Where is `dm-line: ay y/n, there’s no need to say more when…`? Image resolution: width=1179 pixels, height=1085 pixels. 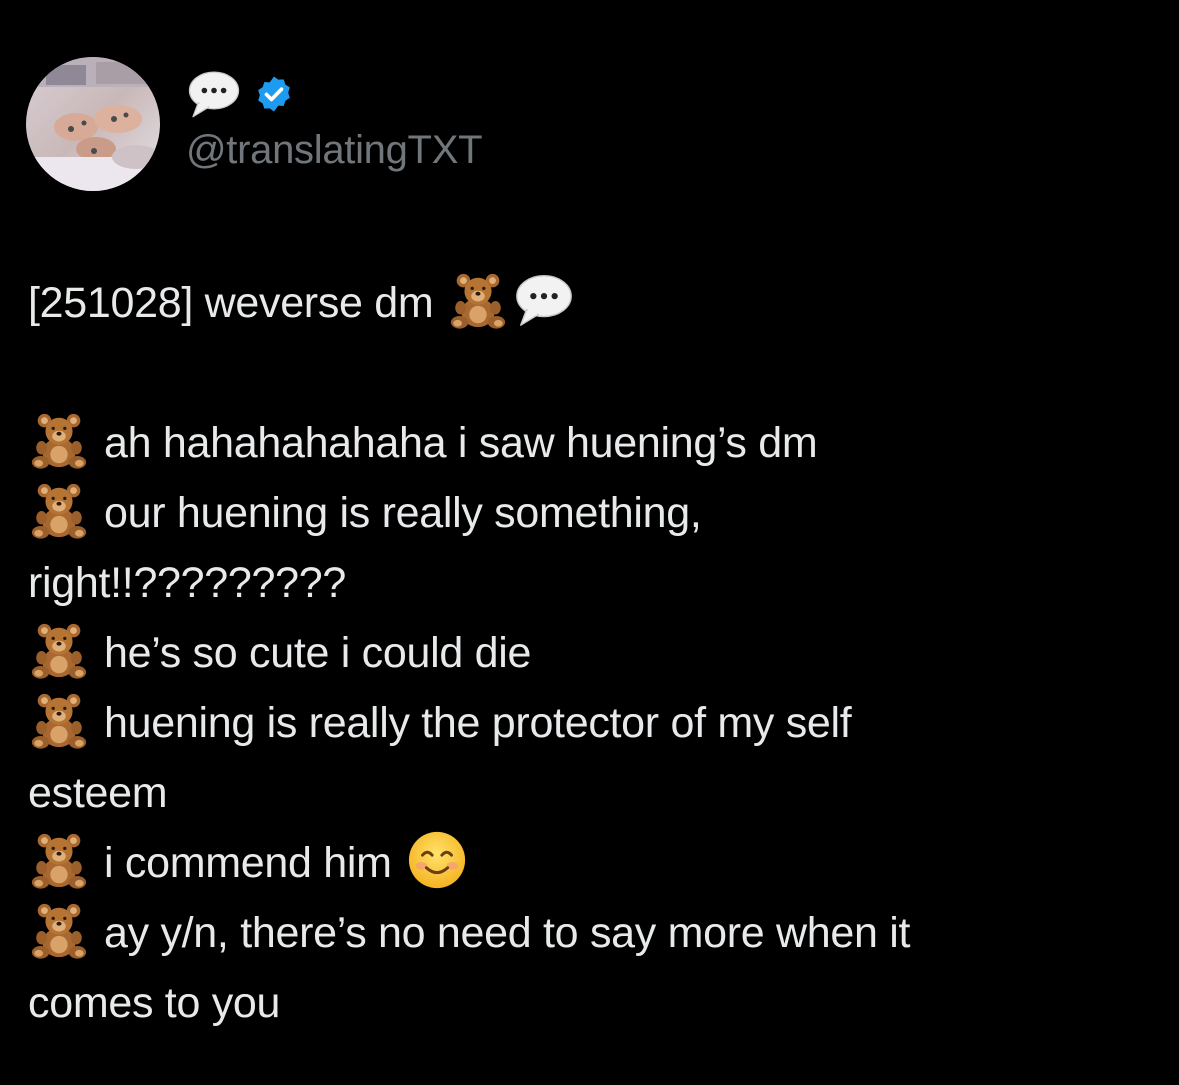 dm-line: ay y/n, there’s no need to say more when… is located at coordinates (583, 933).